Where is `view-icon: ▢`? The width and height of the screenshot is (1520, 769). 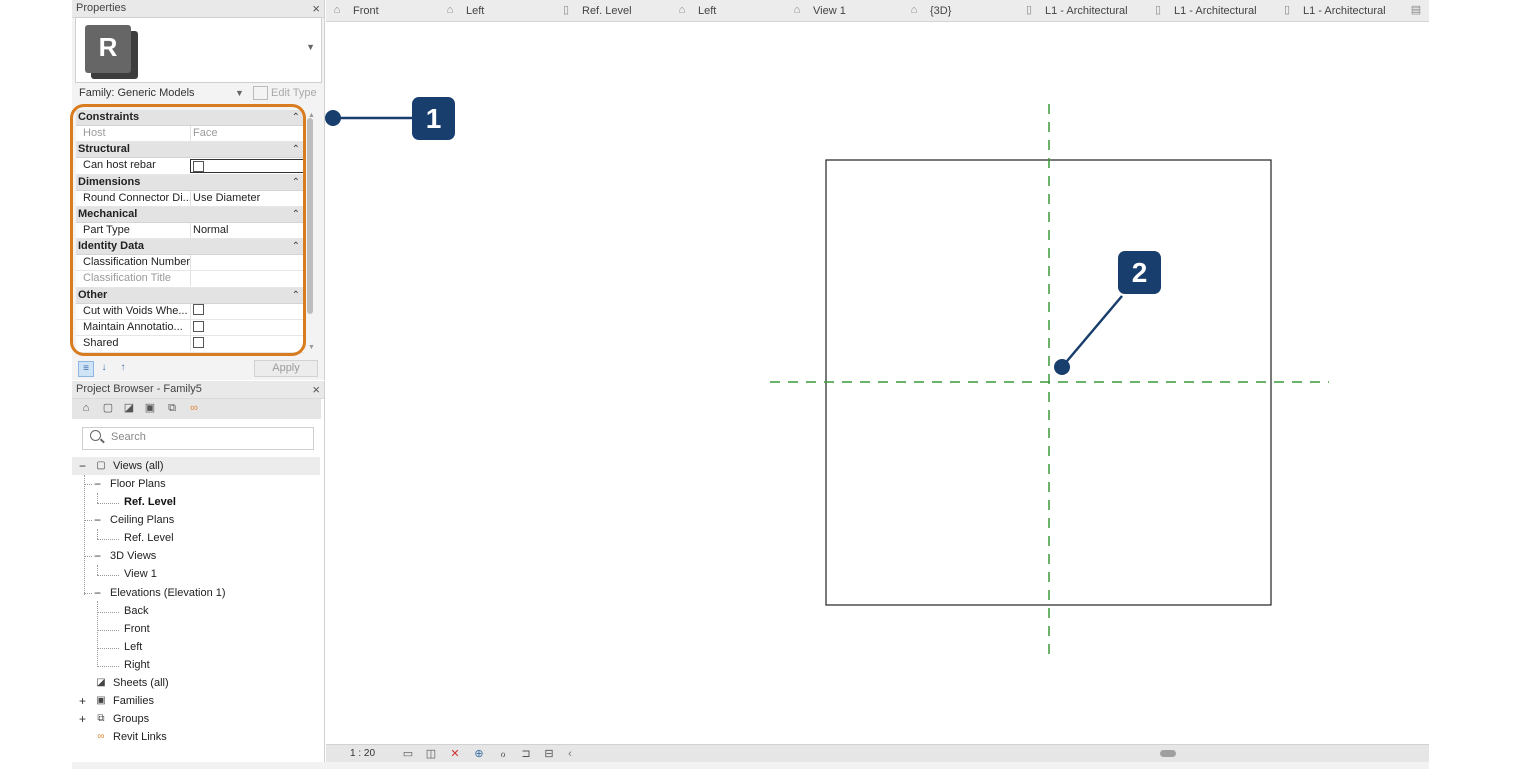
view-icon: ▢ is located at coordinates (108, 408).